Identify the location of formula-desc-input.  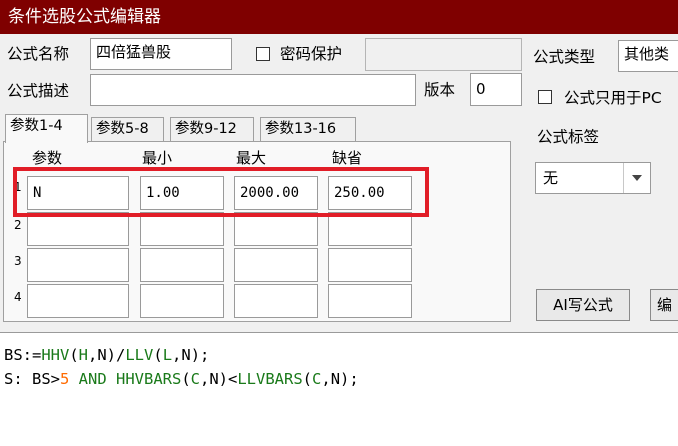
(253, 90).